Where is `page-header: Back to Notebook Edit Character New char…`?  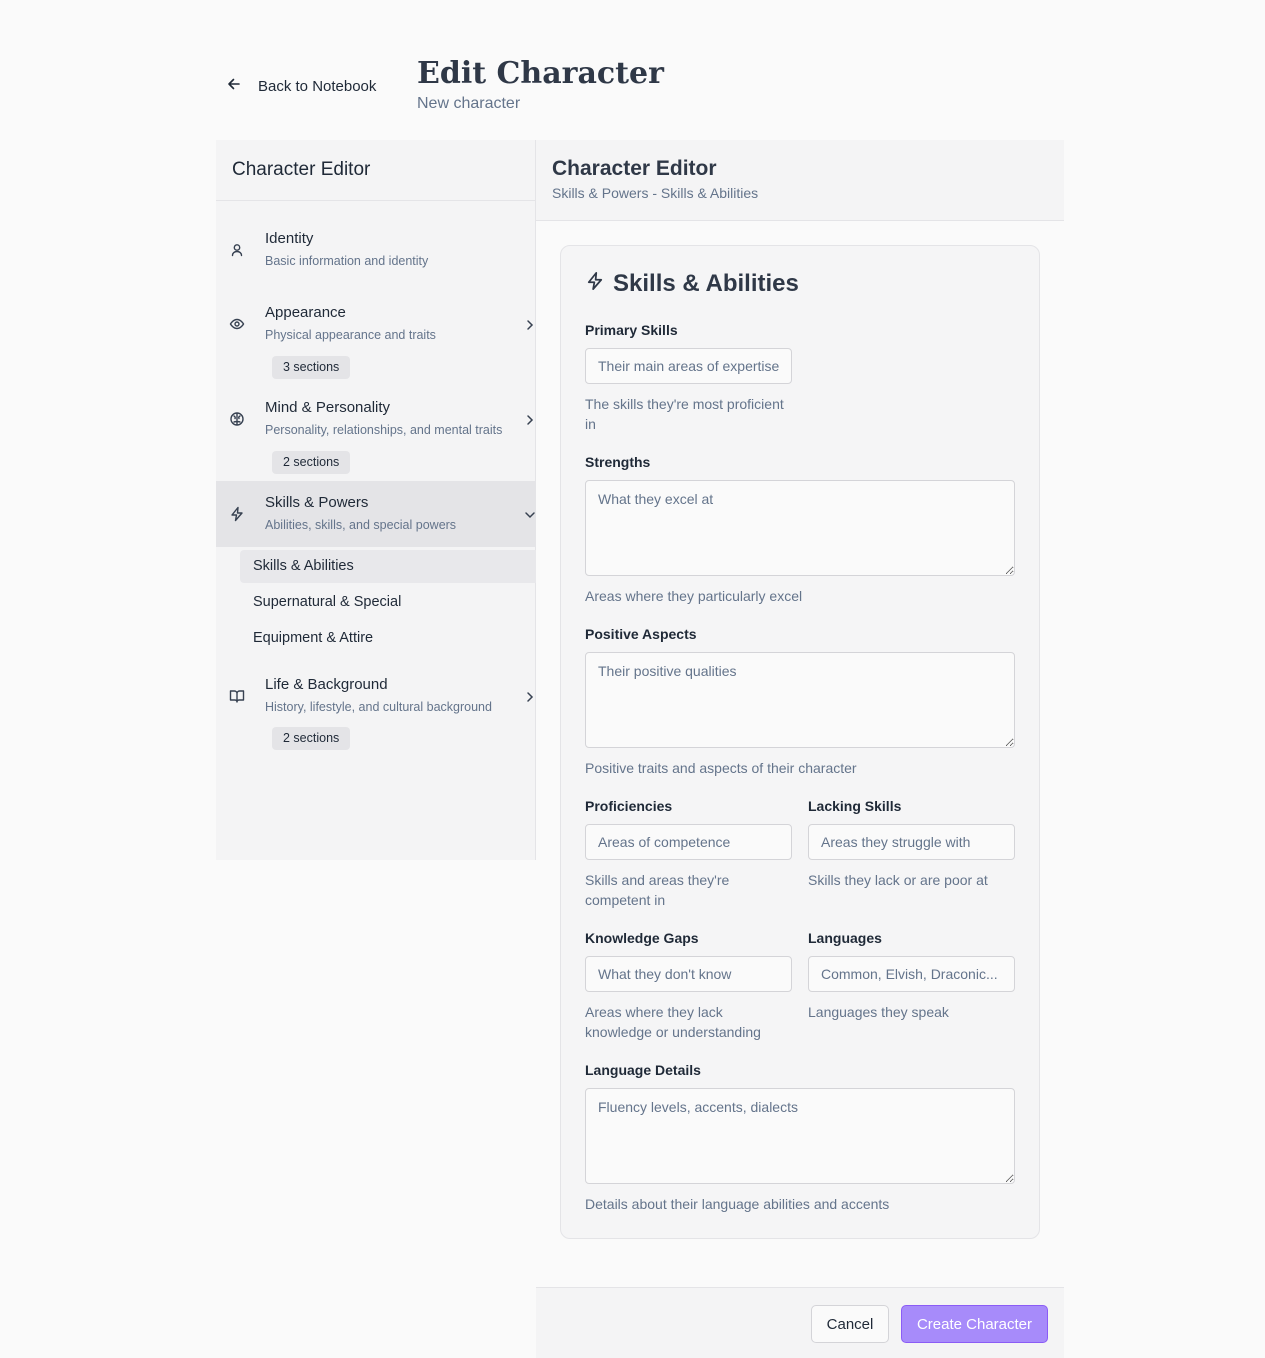
page-header: Back to Notebook Edit Character New char… is located at coordinates (640, 86).